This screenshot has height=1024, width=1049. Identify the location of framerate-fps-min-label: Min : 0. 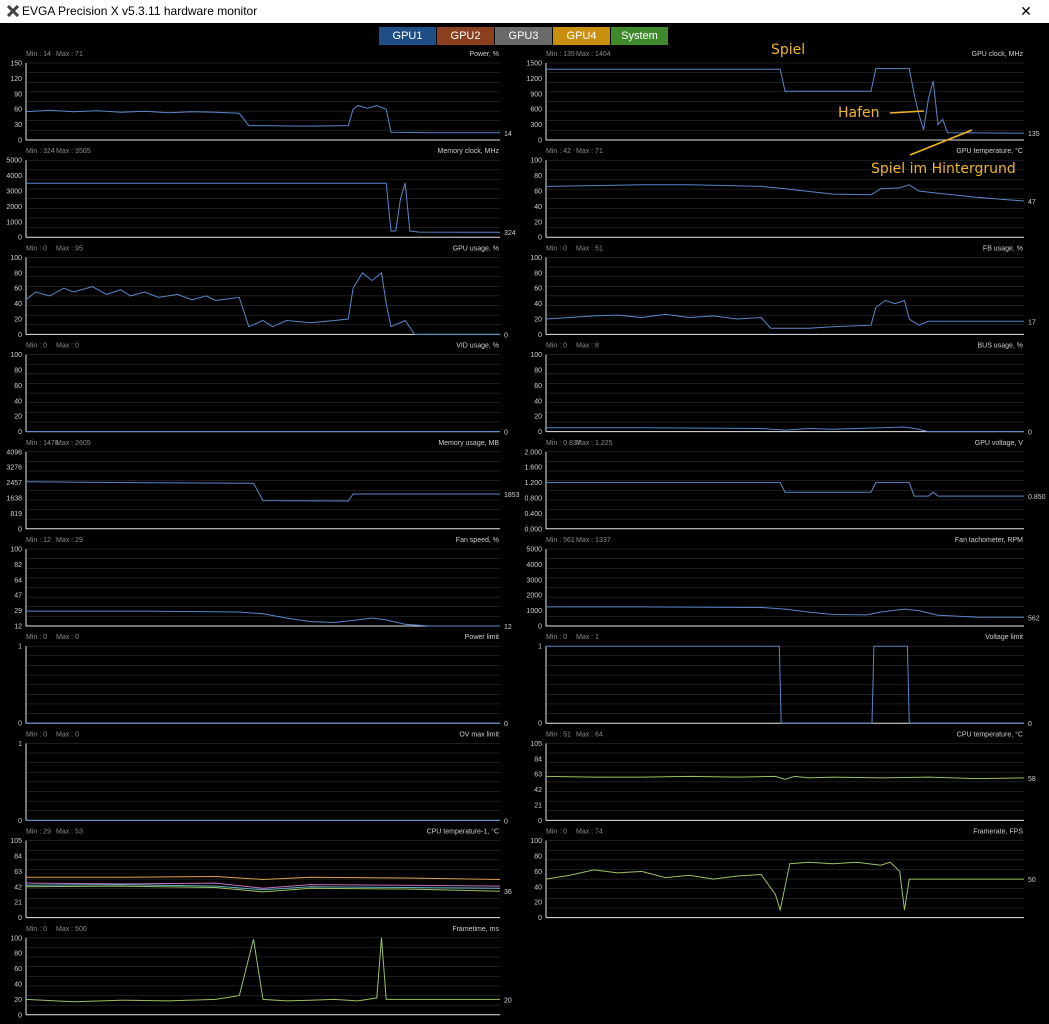
(556, 832).